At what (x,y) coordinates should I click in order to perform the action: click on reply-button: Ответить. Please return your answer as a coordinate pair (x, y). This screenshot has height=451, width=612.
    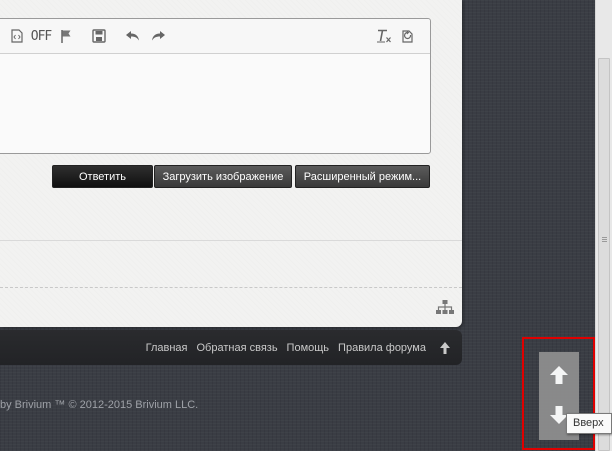
    Looking at the image, I should click on (102, 176).